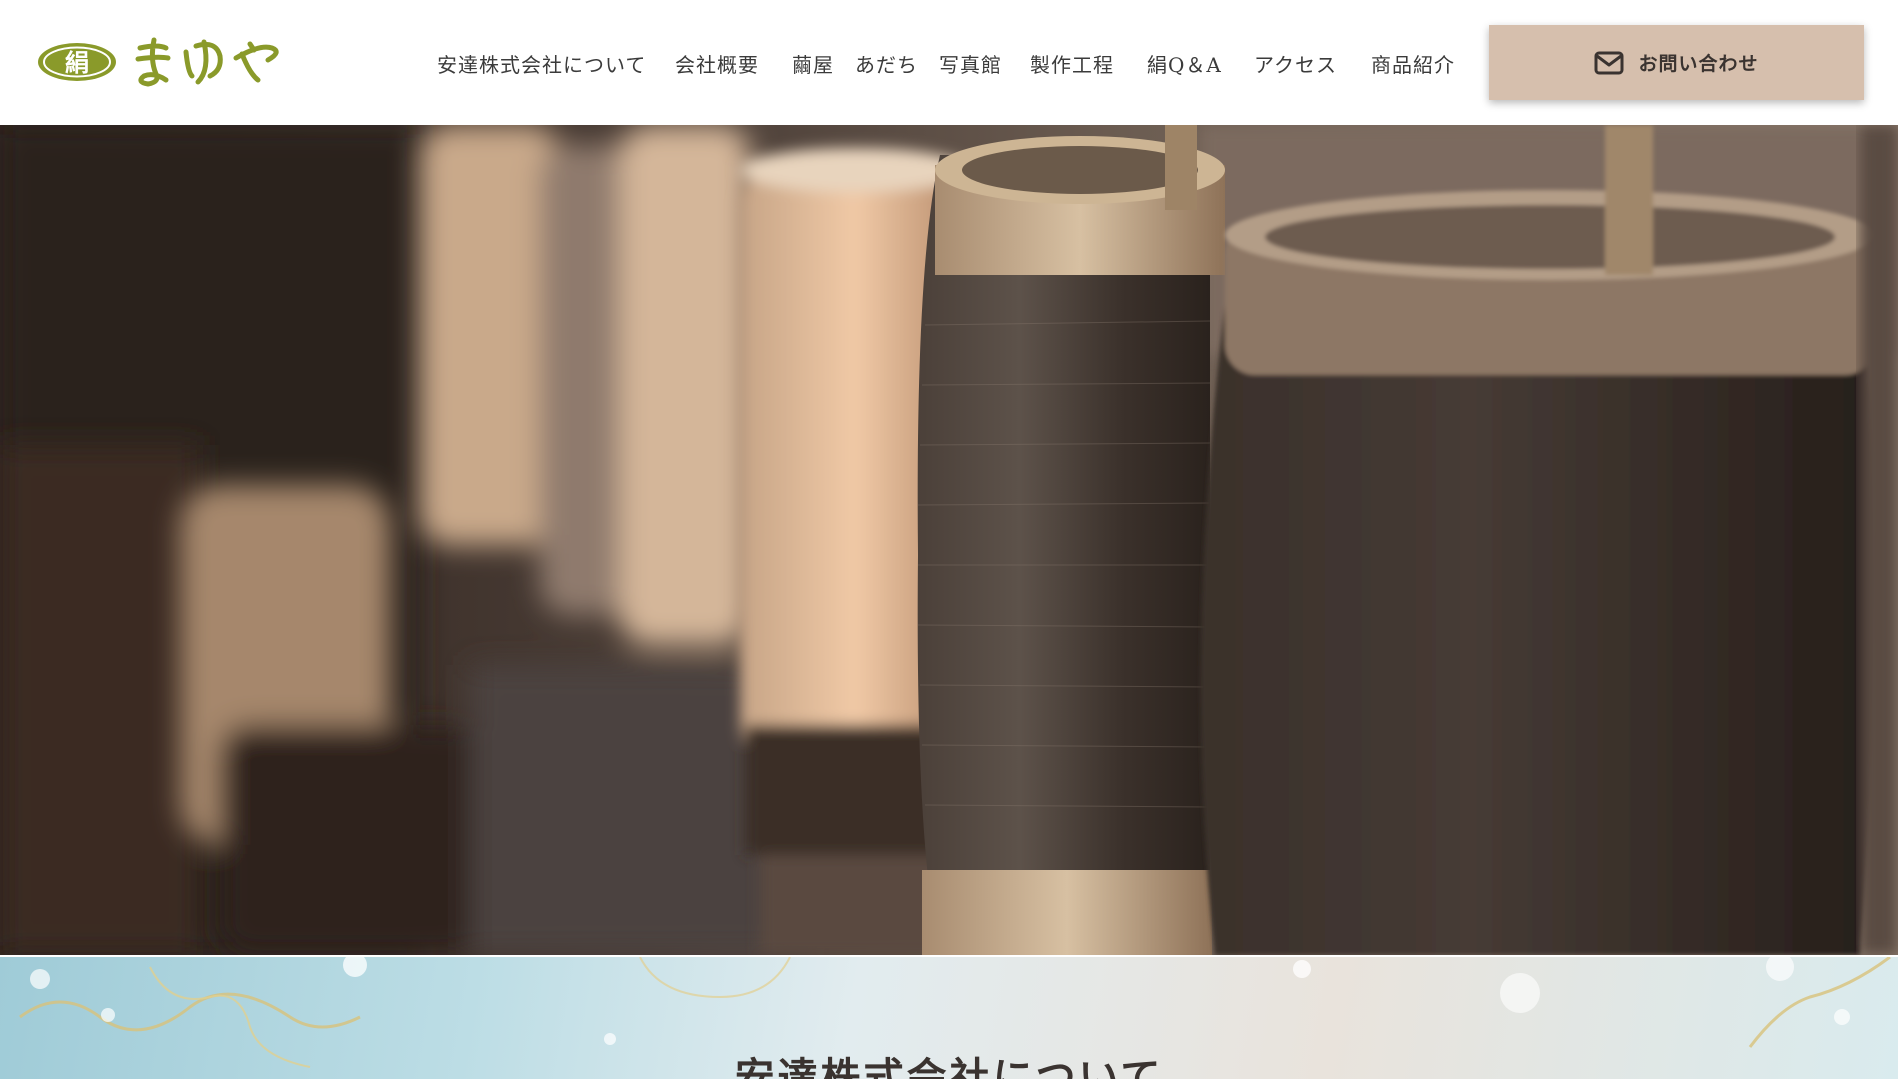 The height and width of the screenshot is (1079, 1898). I want to click on nav-products: 商品紹介, so click(1413, 63).